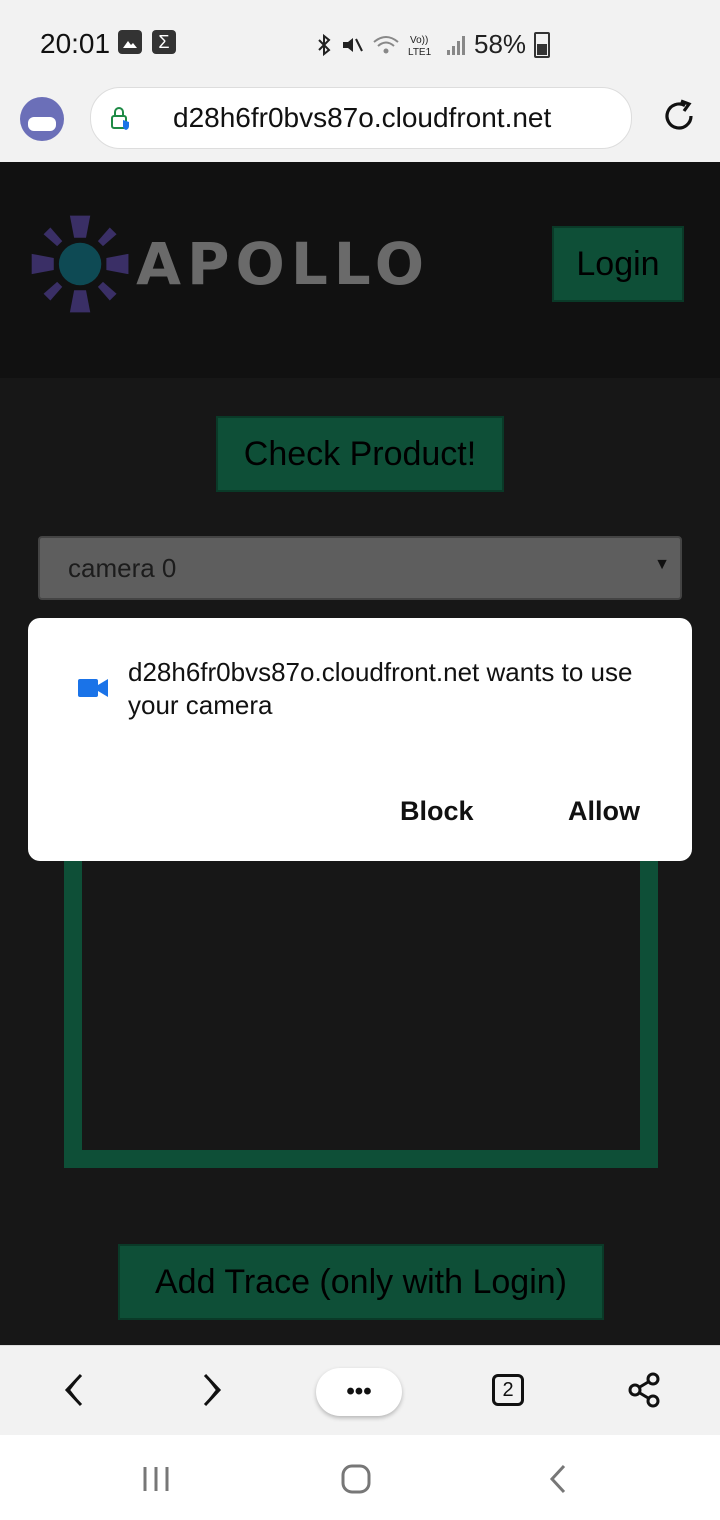 This screenshot has height=1520, width=720. I want to click on browser-address-row: d28h6fr0bvs87o.cloudfront.net, so click(360, 124).